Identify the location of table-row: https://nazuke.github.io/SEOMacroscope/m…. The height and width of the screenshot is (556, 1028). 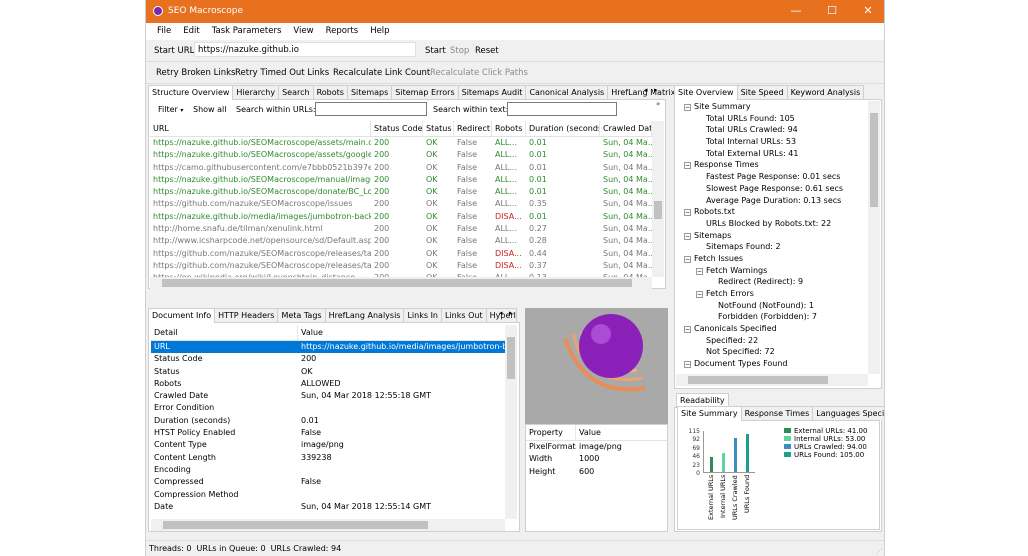
(401, 180).